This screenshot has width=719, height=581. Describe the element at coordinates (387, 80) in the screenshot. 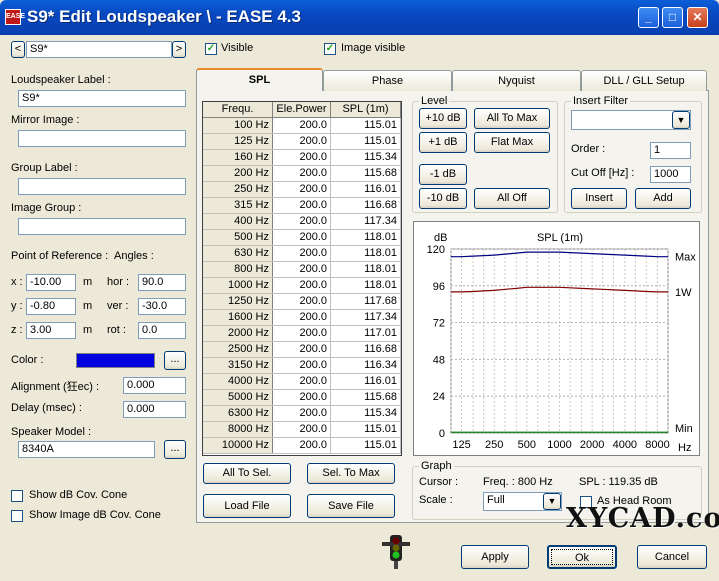

I see `tab-phase: Phase` at that location.